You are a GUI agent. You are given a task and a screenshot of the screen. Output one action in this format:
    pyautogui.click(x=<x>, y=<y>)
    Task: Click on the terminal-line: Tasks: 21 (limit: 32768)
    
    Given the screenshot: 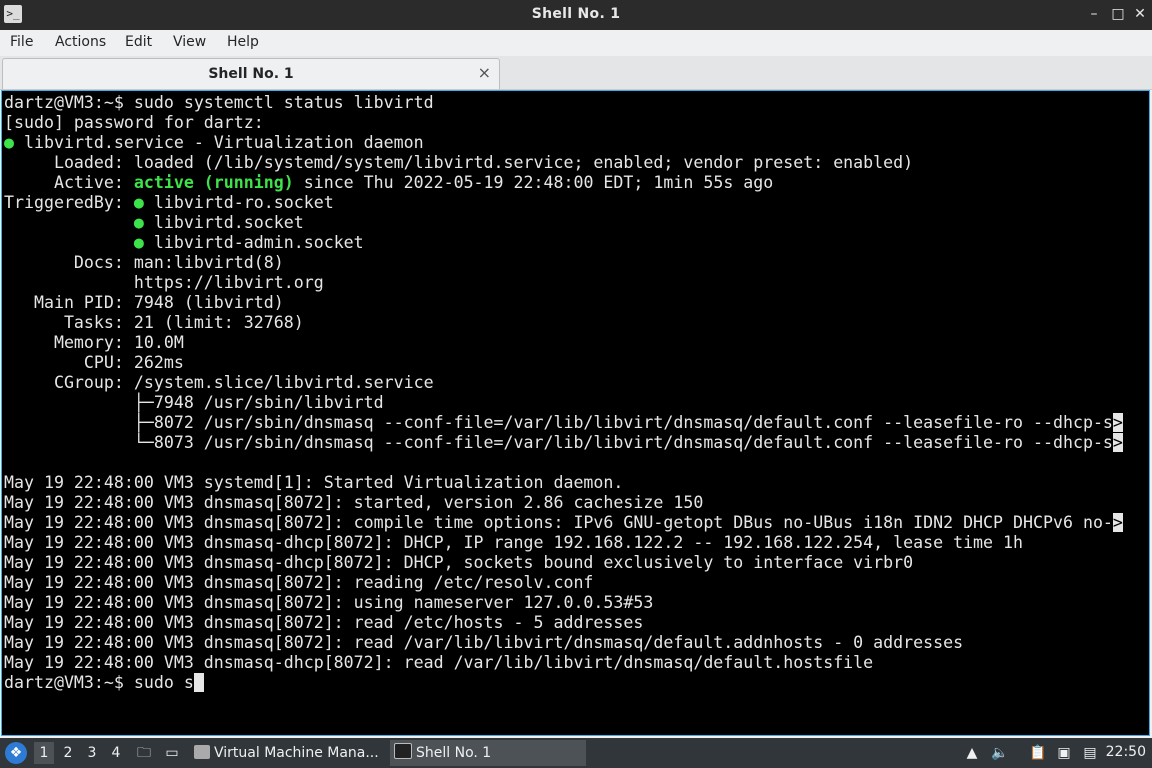 What is the action you would take?
    pyautogui.click(x=576, y=323)
    